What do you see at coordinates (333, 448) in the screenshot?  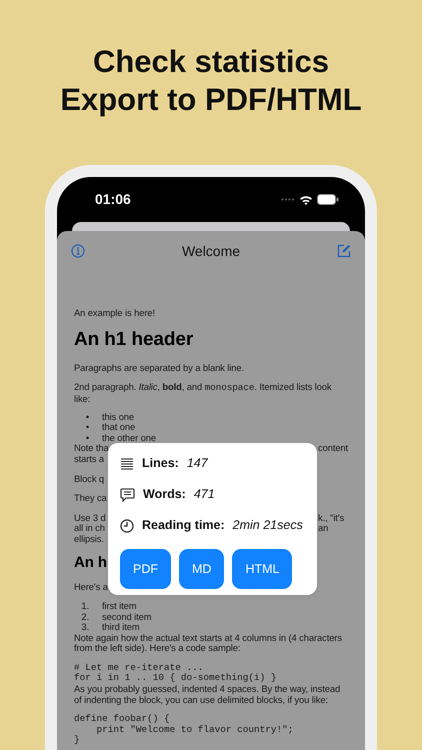 I see `text-fragment: content` at bounding box center [333, 448].